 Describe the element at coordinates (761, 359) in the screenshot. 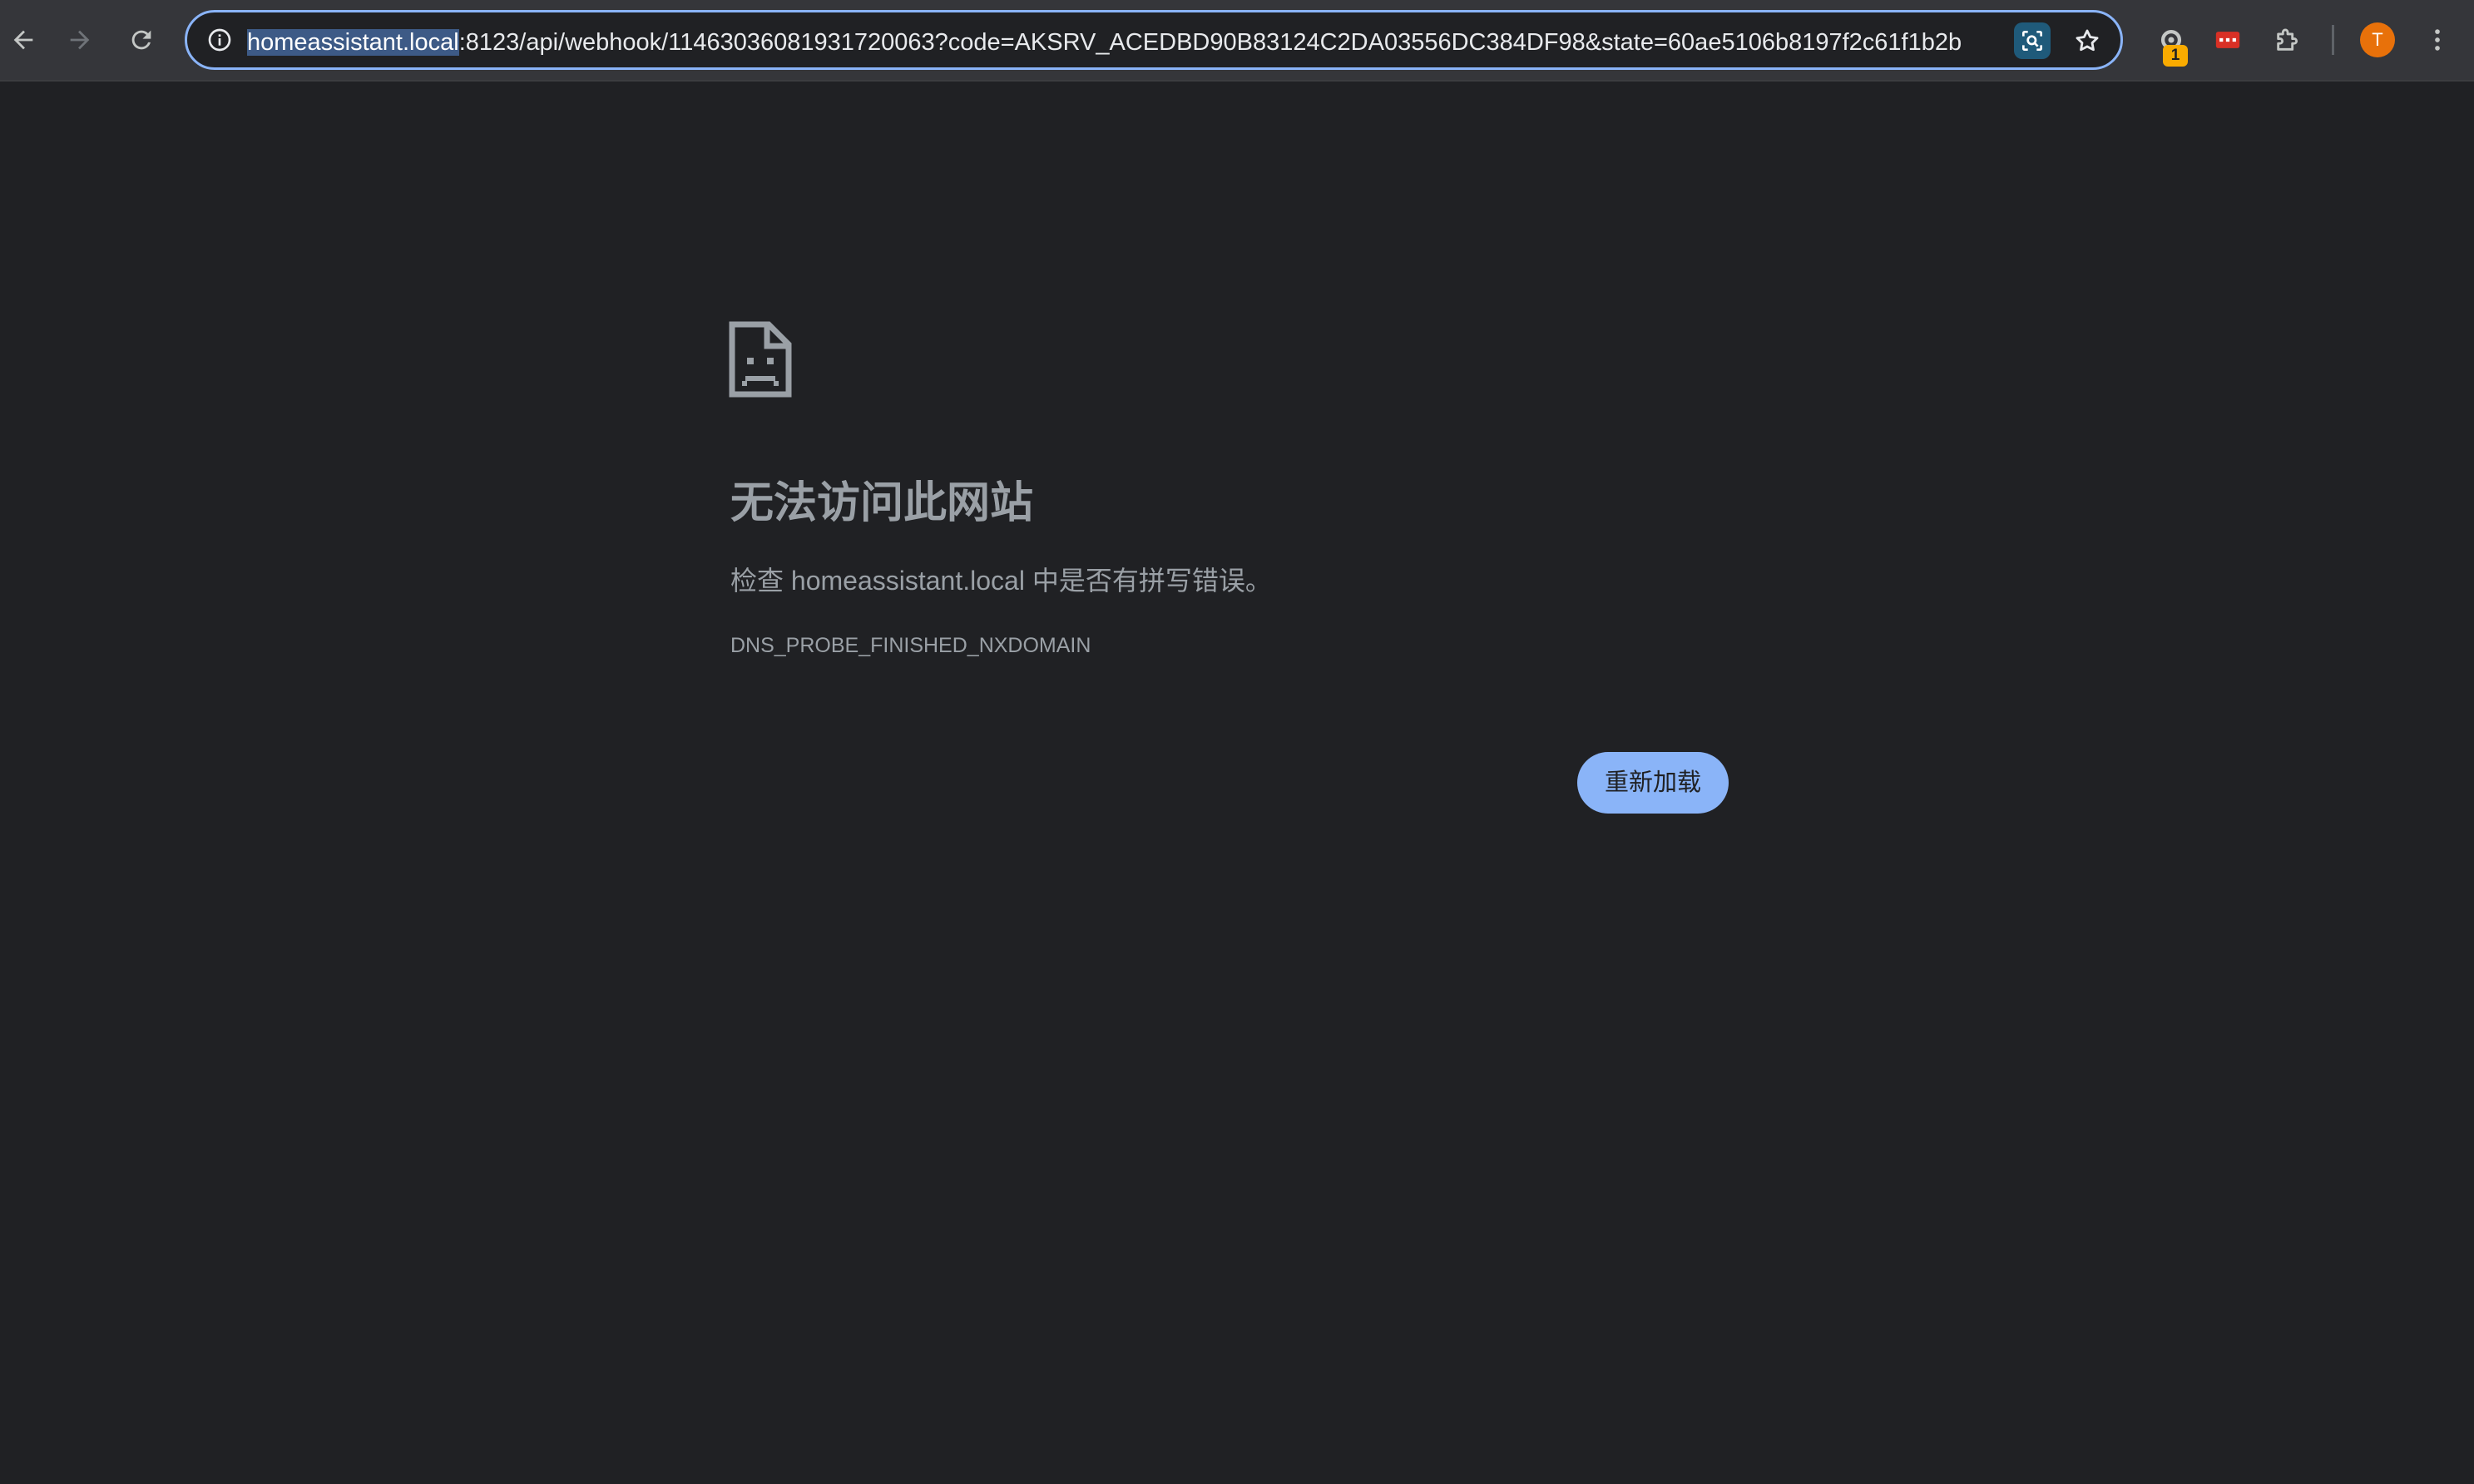

I see `sad-document-icon` at that location.